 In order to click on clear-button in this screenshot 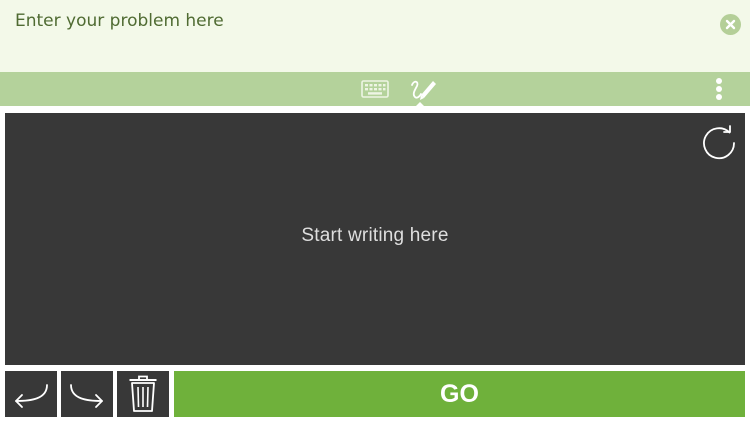, I will do `click(730, 24)`.